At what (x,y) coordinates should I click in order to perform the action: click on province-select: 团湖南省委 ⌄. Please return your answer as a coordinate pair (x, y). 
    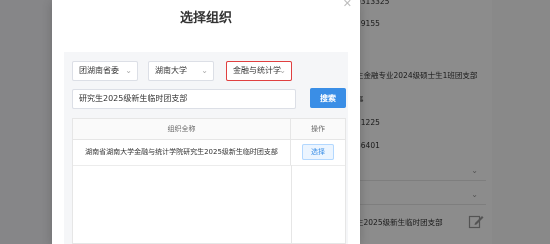
    Looking at the image, I should click on (105, 71).